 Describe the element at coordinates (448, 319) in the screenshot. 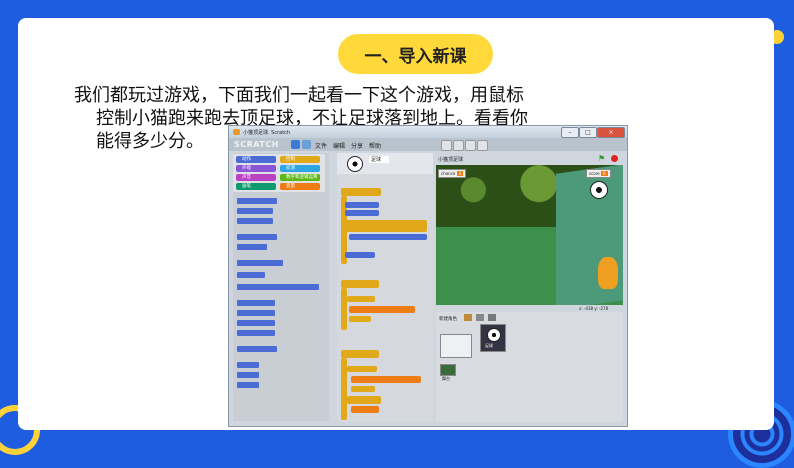

I see `new-sprite-label: 新建角色` at that location.